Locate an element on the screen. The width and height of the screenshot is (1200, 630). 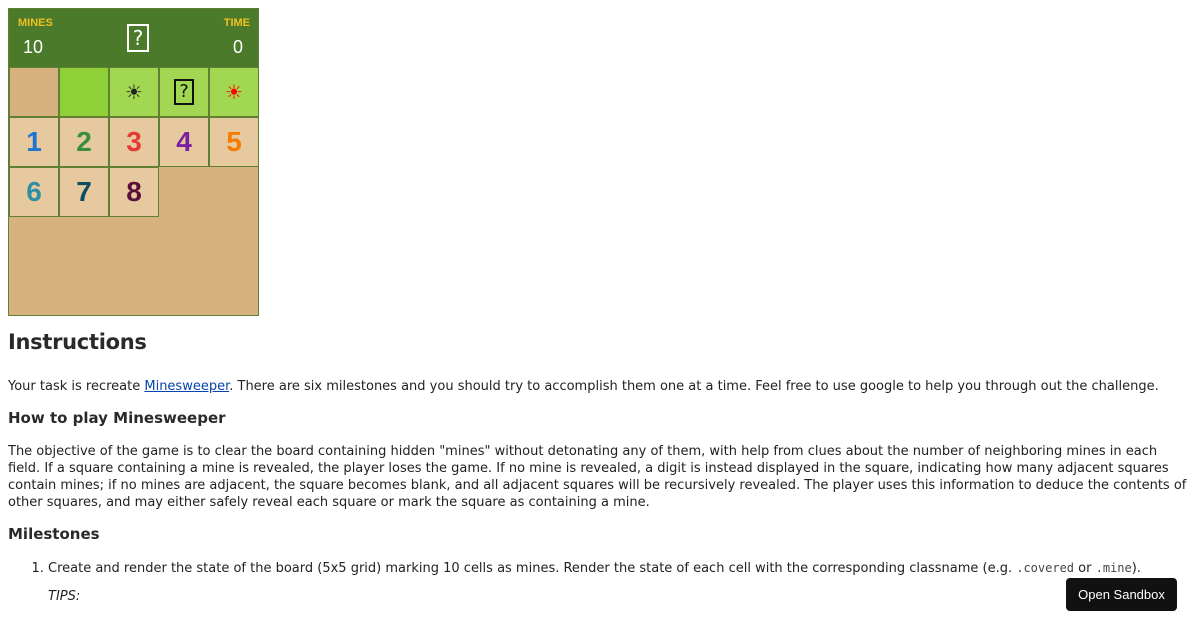
minesweeper-link: Minesweeper is located at coordinates (186, 386).